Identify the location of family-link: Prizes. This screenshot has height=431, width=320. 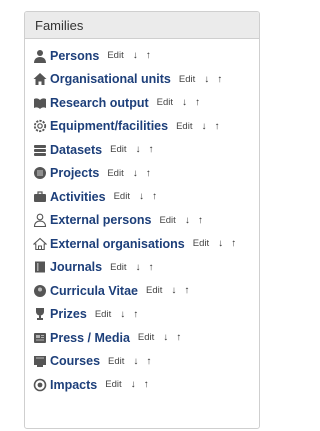
(68, 314).